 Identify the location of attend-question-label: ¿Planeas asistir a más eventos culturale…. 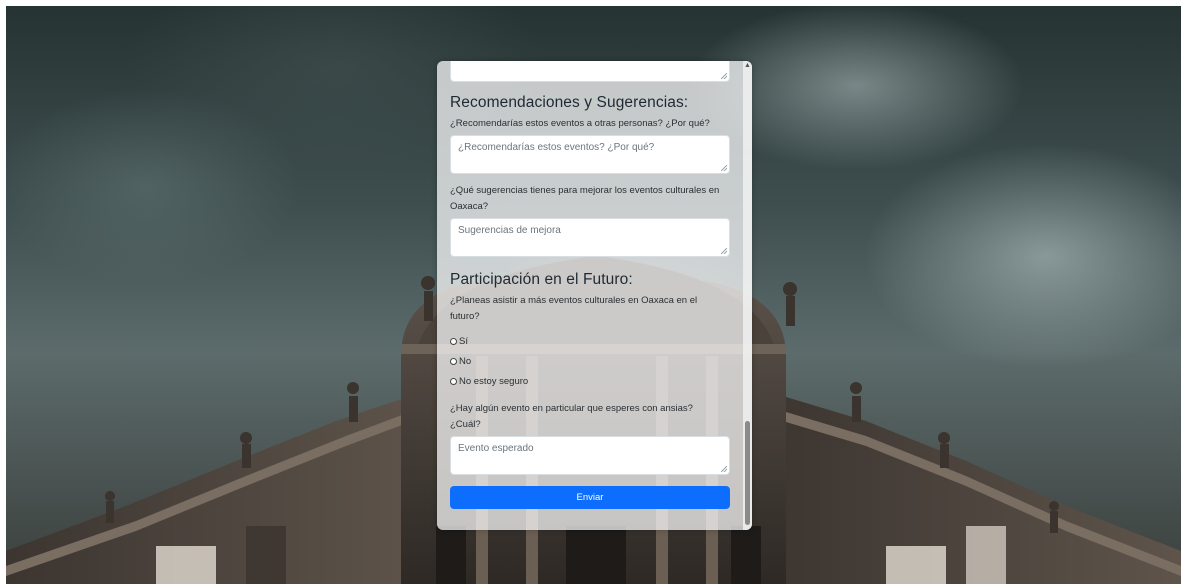
(574, 308).